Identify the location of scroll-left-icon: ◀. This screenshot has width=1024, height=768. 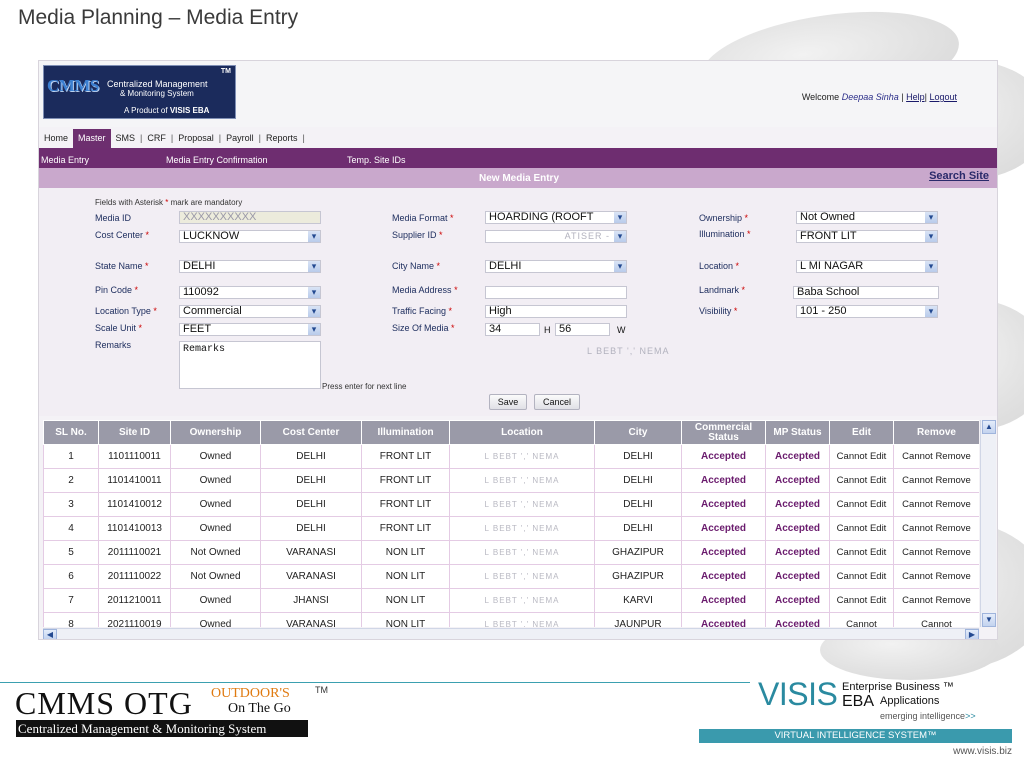
(50, 634).